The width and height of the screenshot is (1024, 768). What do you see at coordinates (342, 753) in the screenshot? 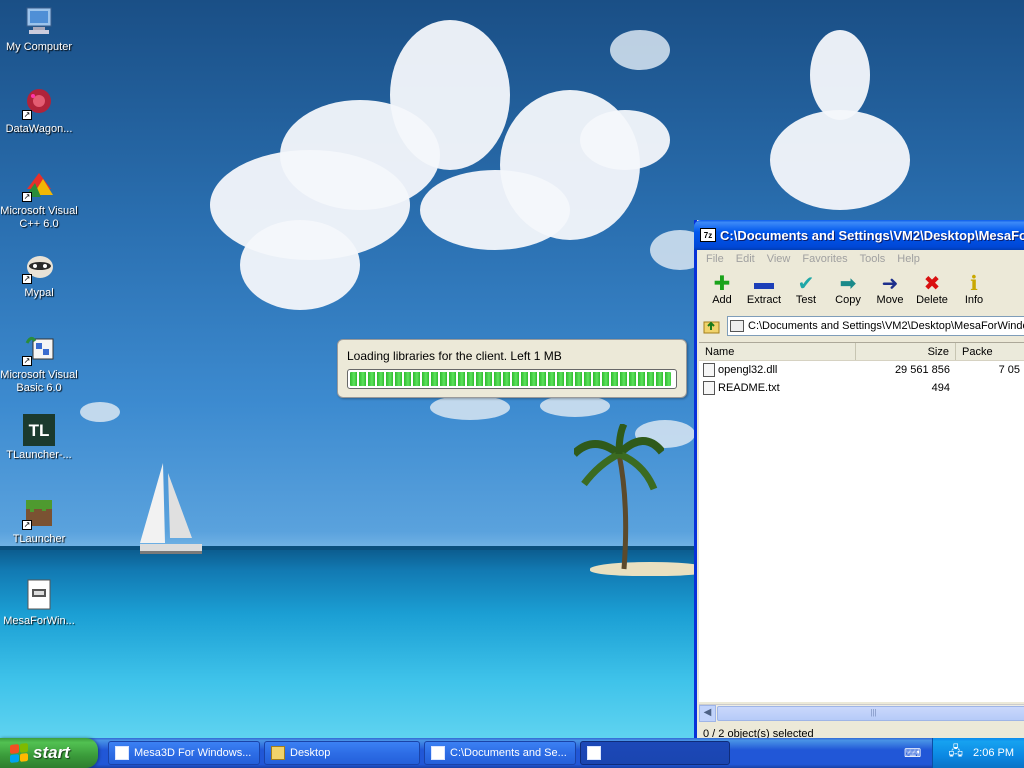
I see `taskbar-button-desktop: Desktop` at bounding box center [342, 753].